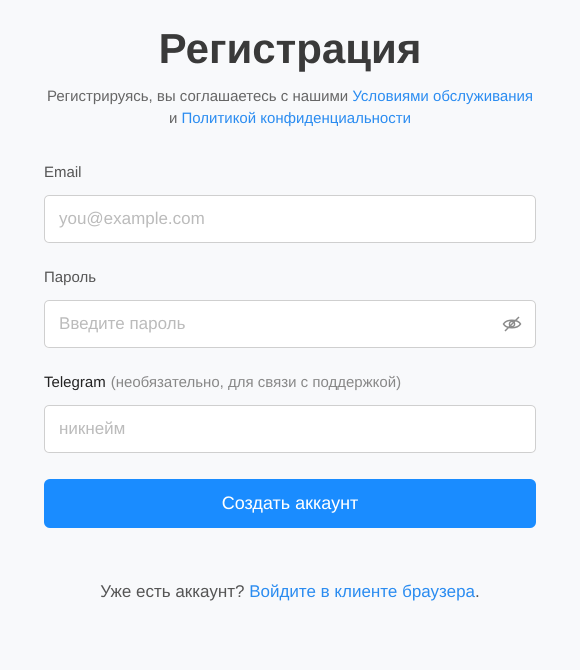 The image size is (580, 670). Describe the element at coordinates (443, 96) in the screenshot. I see `terms-link: Условиями обслуживания` at that location.